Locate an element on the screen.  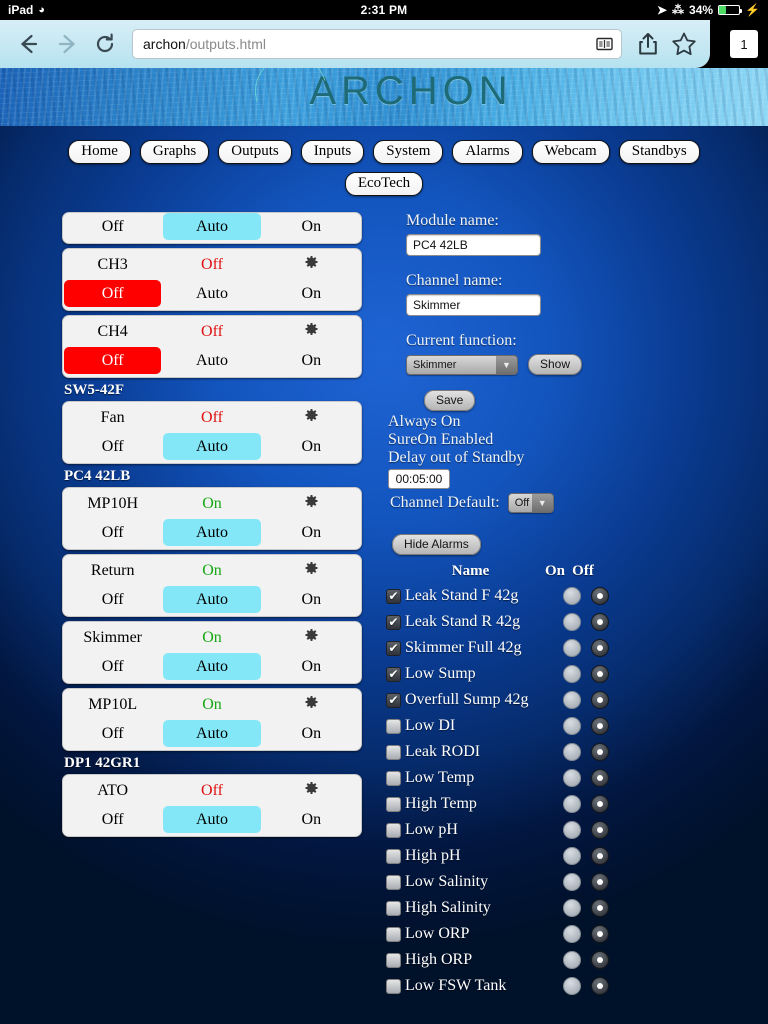
nav-item-alarms: Alarms is located at coordinates (487, 152).